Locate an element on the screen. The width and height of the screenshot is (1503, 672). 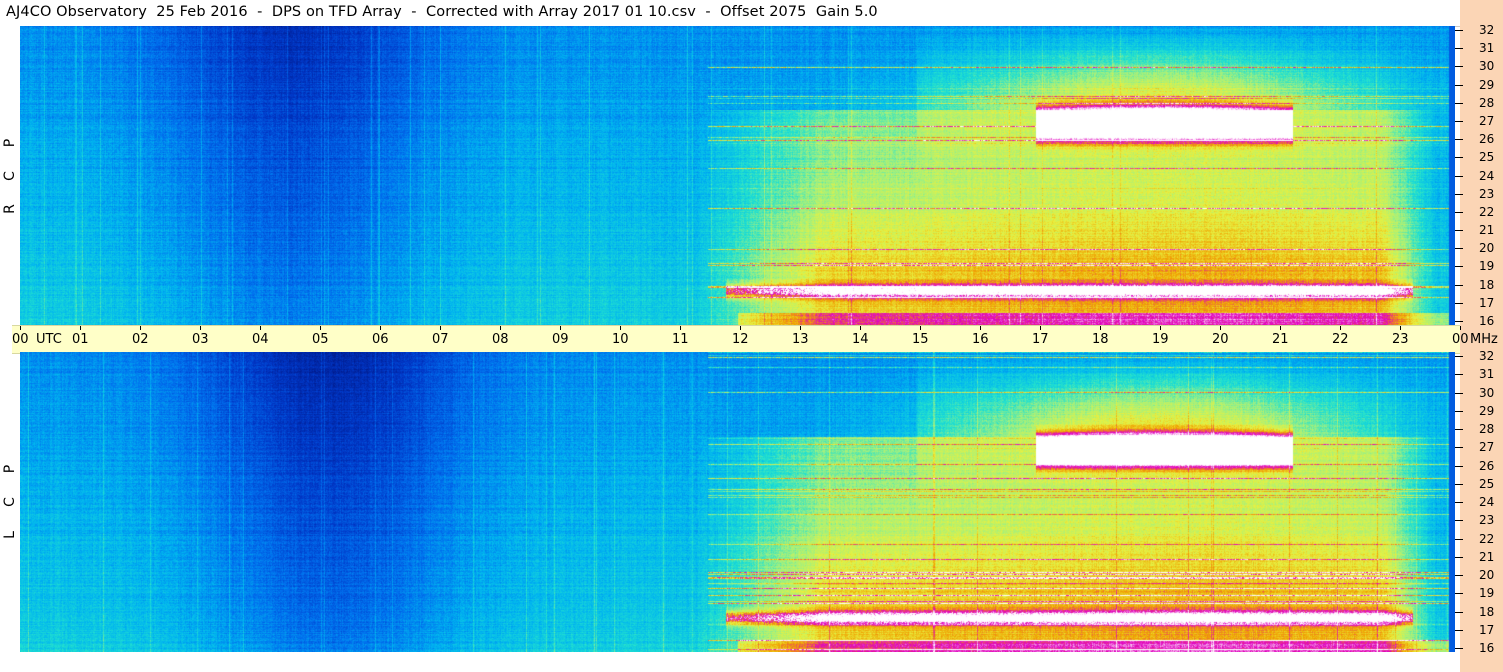
mhz-tick-label: 18 is located at coordinates (1487, 611).